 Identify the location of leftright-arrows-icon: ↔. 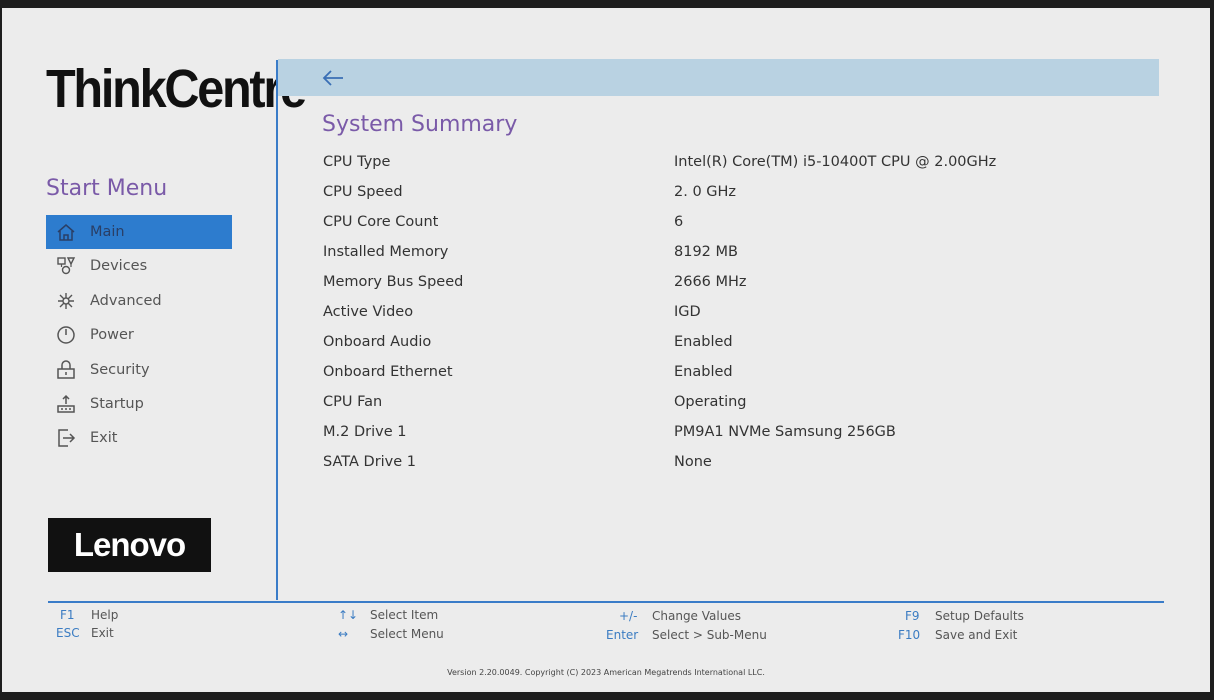
(343, 634).